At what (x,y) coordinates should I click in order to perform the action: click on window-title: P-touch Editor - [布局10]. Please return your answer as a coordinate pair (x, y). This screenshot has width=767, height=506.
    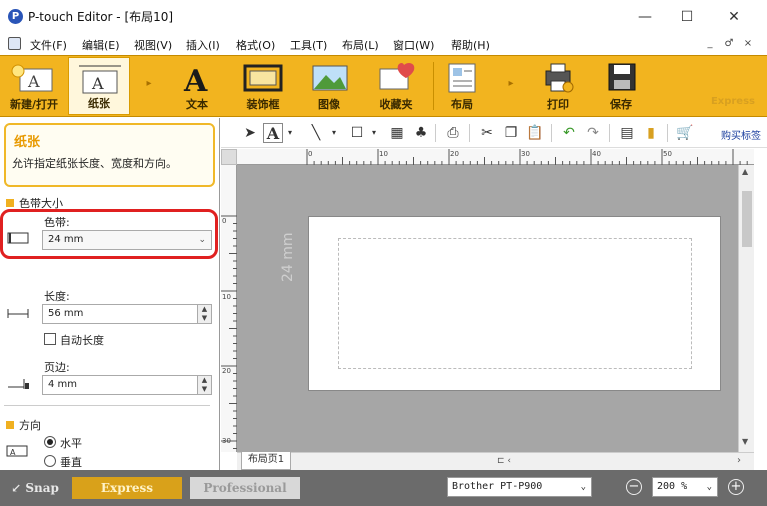
    Looking at the image, I should click on (101, 17).